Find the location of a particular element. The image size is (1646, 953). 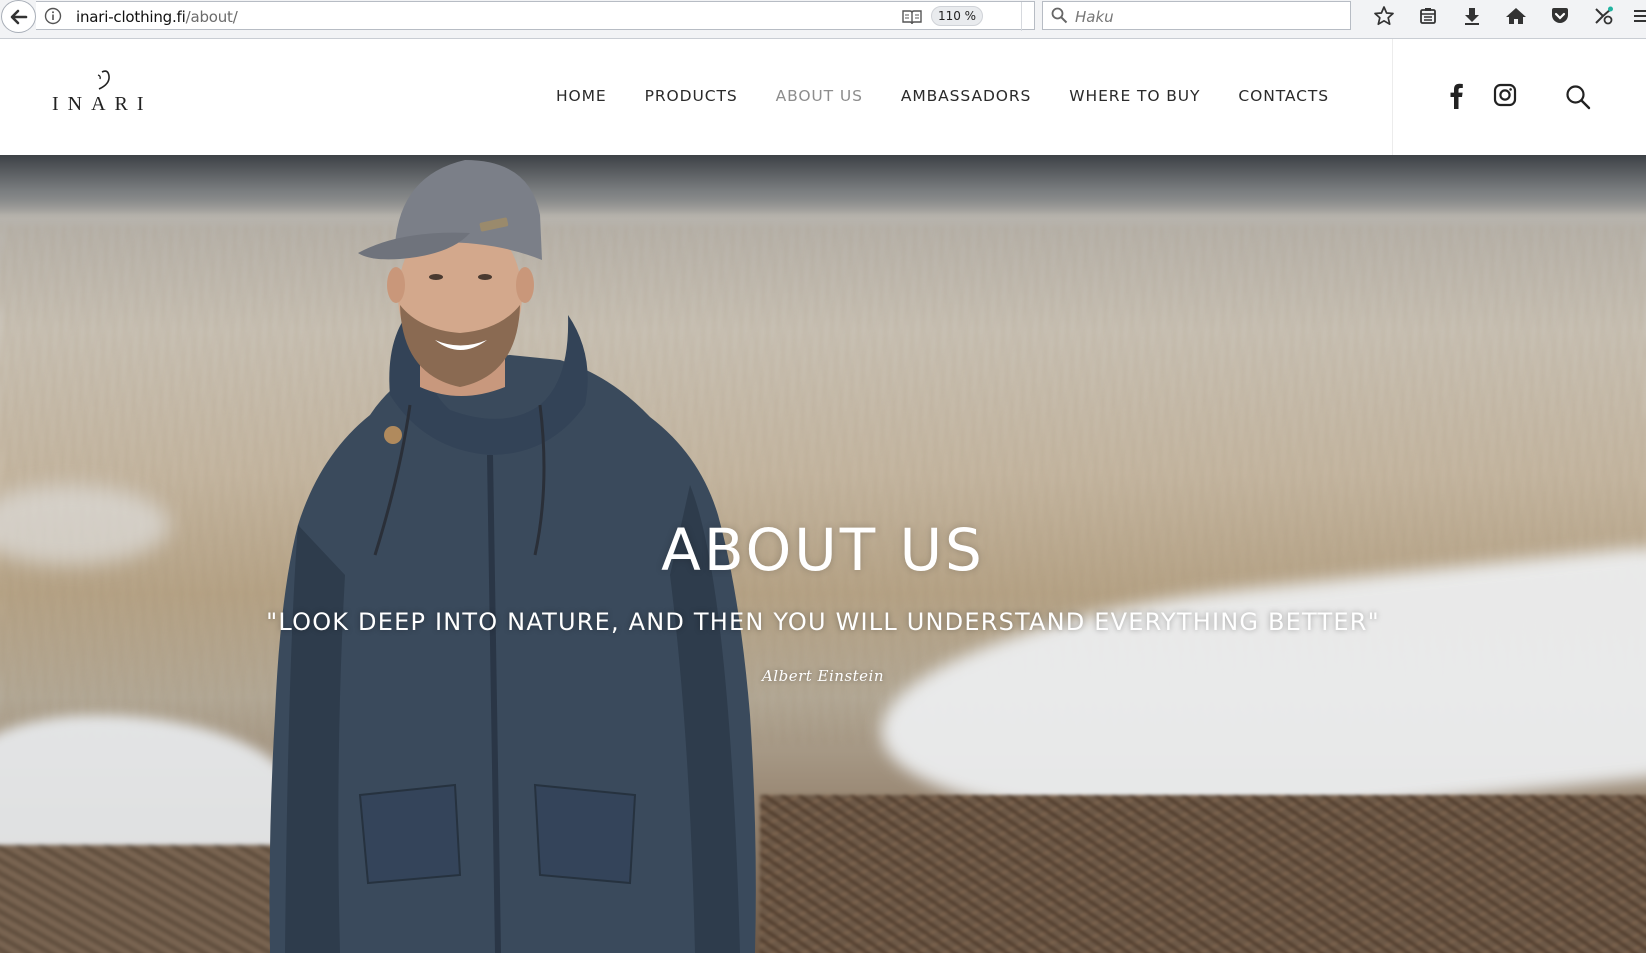

address-bar: inari-clothing.fi/about/ 110 % is located at coordinates (546, 16).